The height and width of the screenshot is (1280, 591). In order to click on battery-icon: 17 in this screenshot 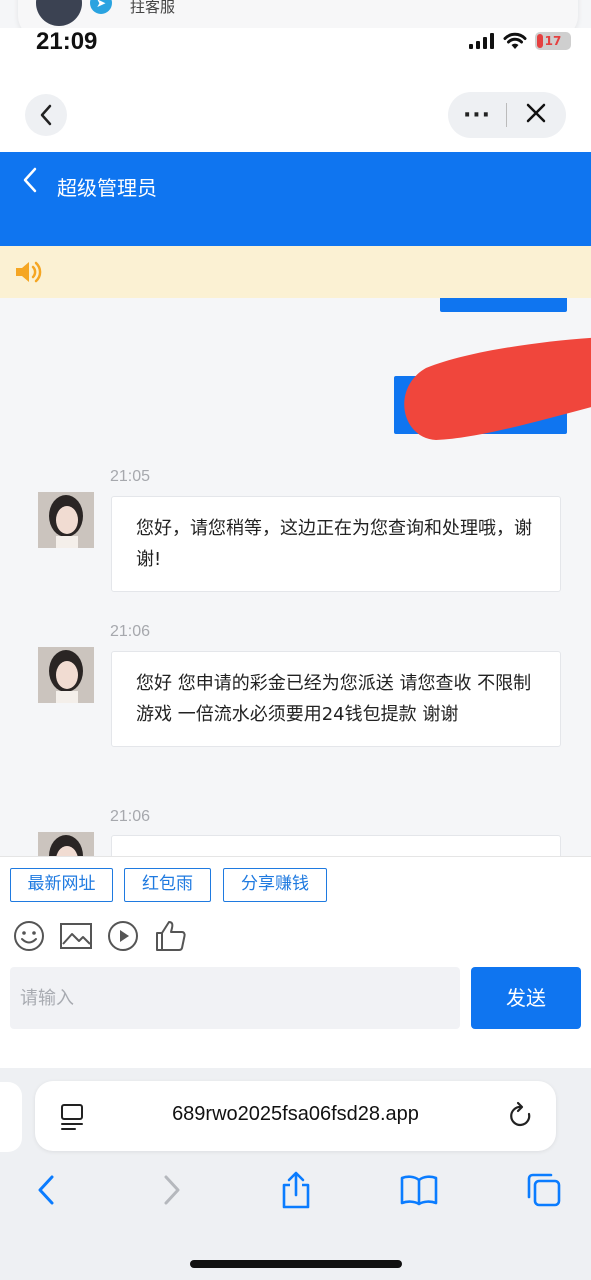, I will do `click(553, 41)`.